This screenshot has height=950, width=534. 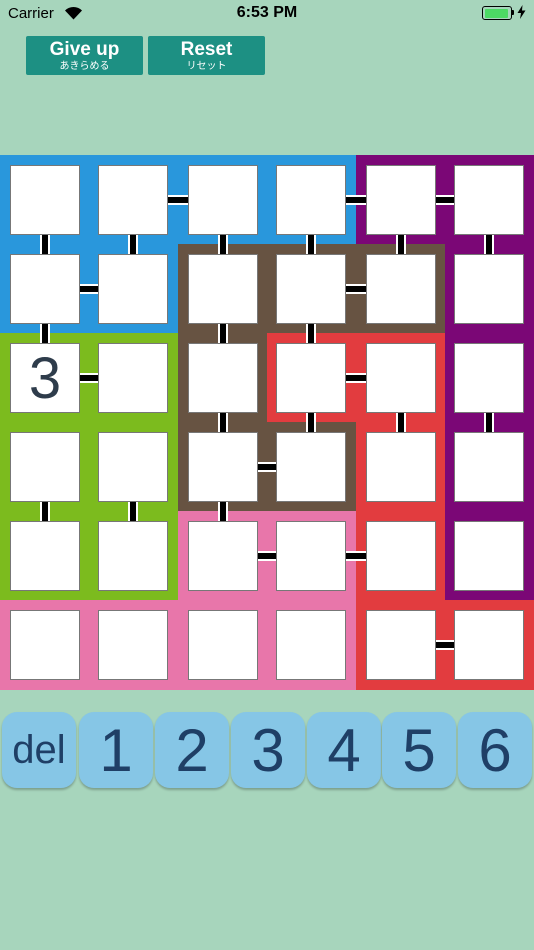 I want to click on give-up-label: Give up, so click(x=84, y=49).